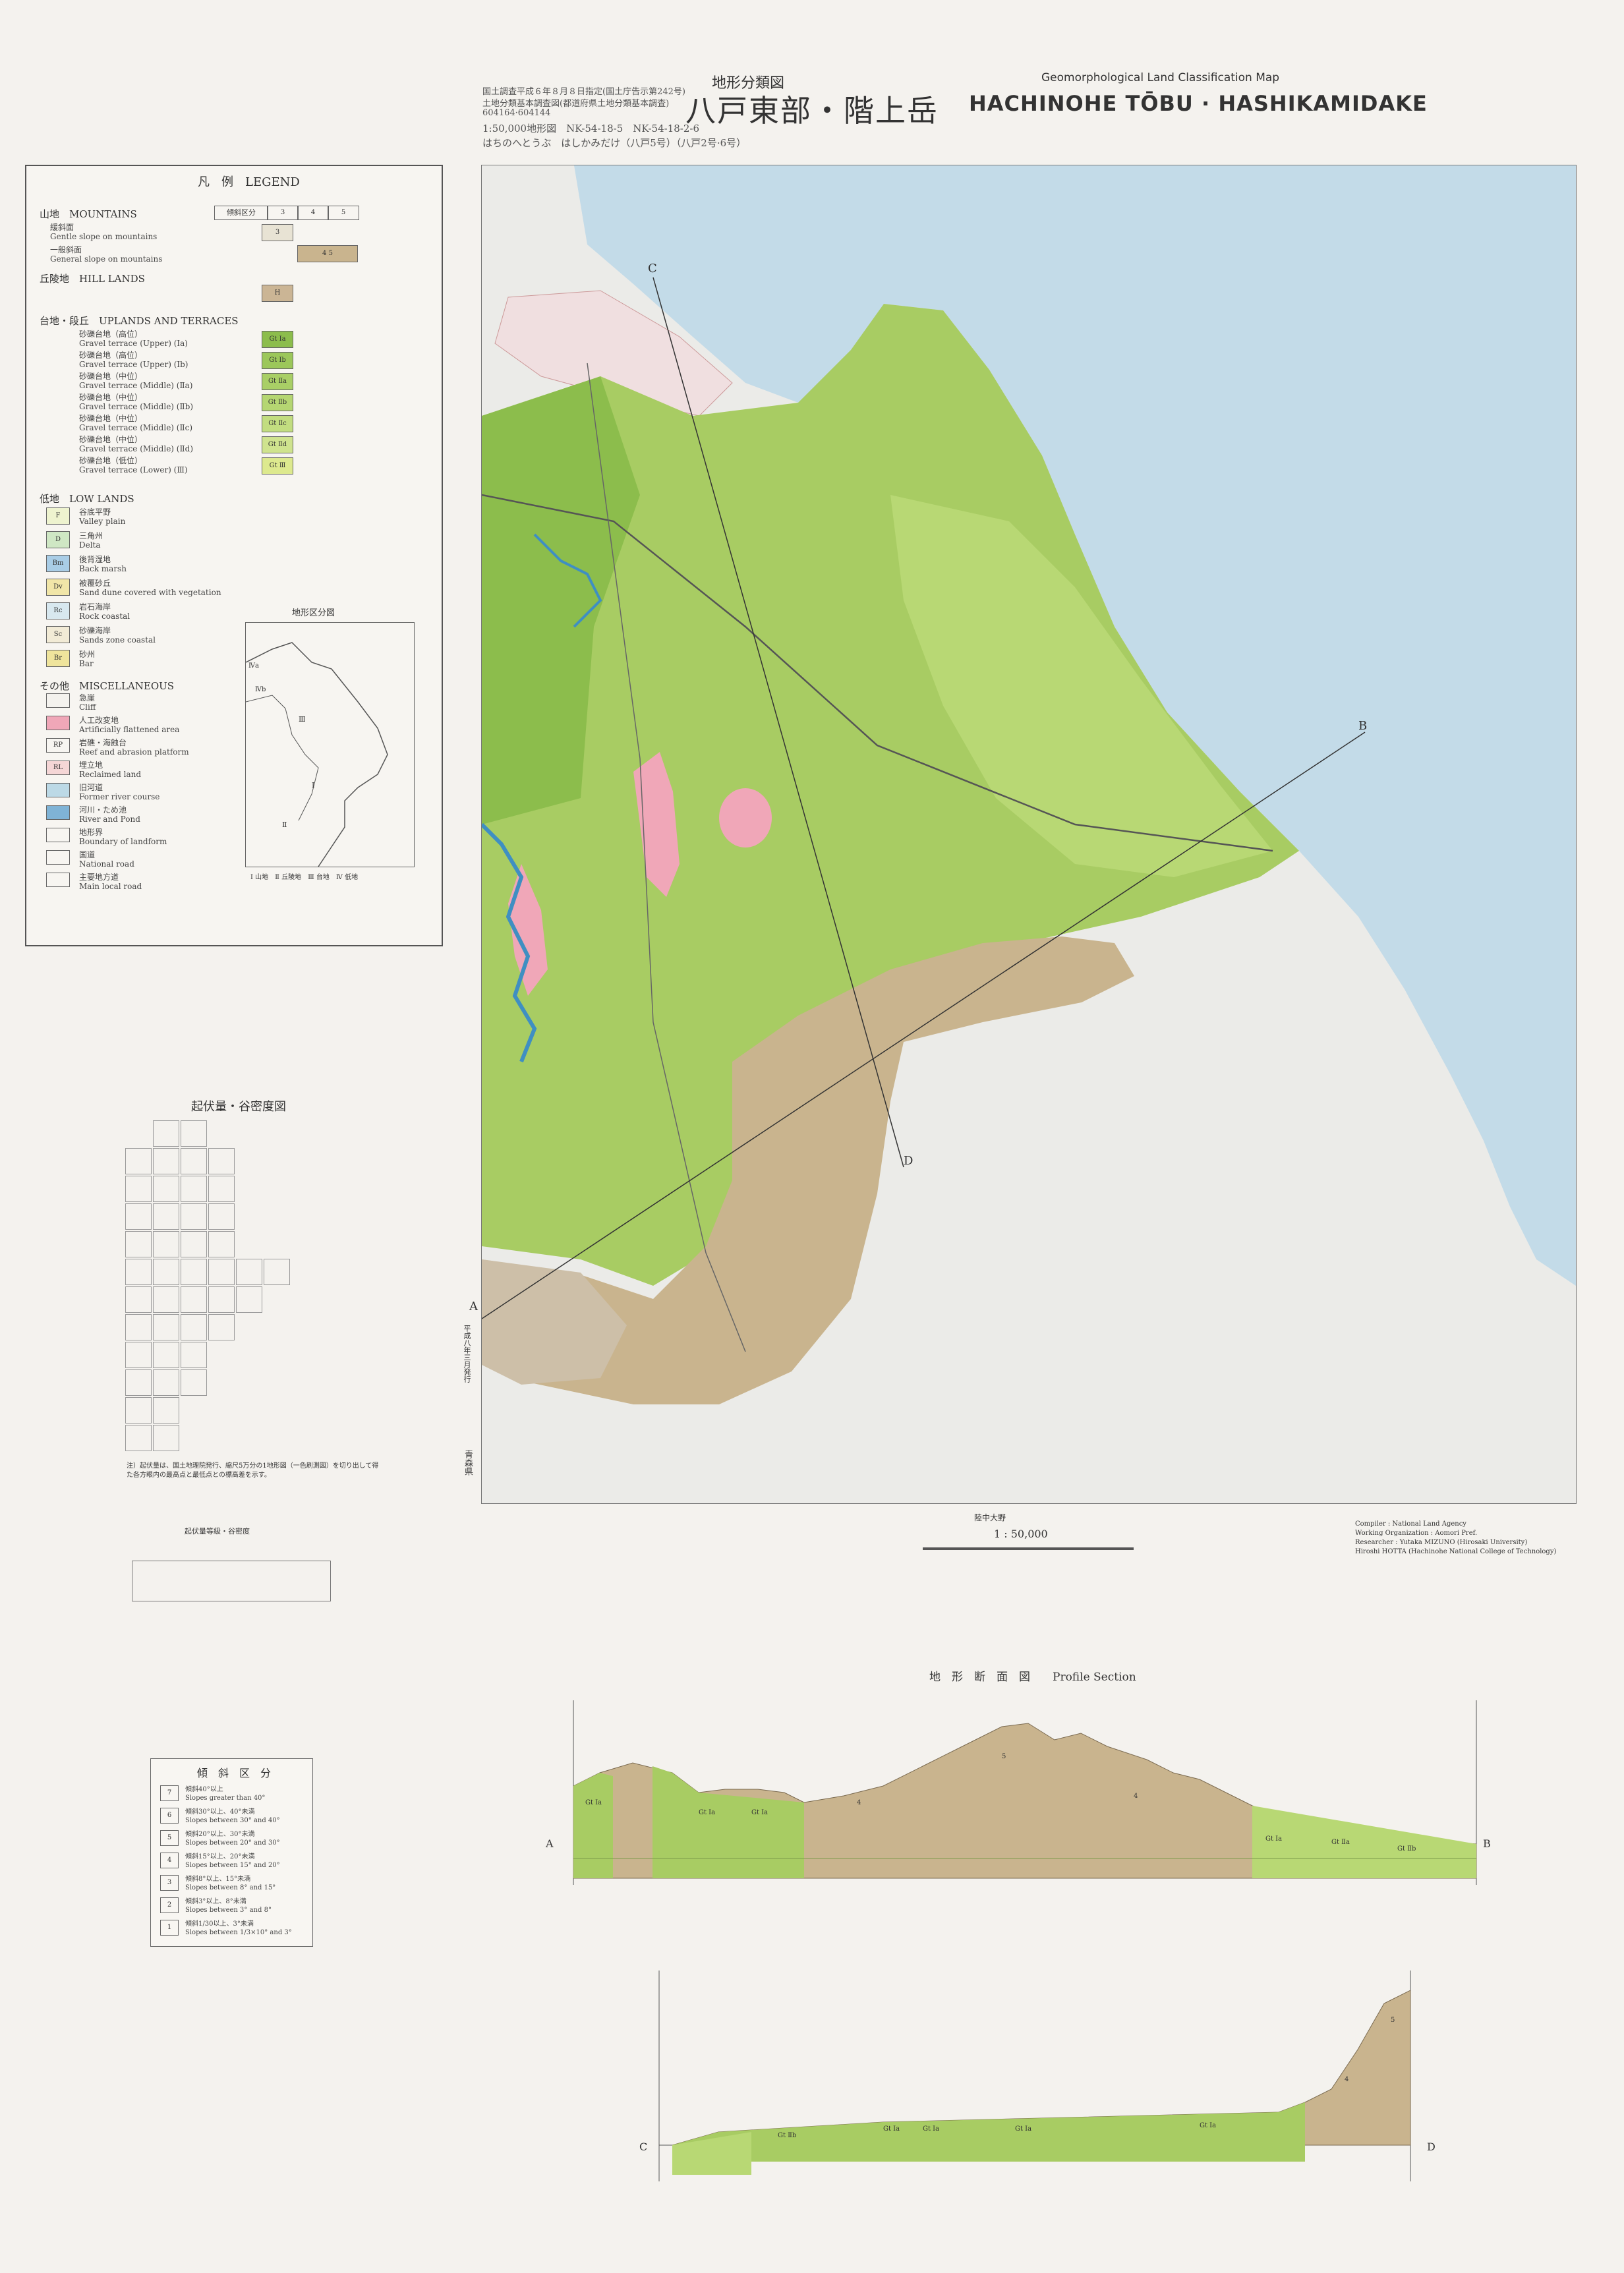 The image size is (1624, 2273). I want to click on slope-class-number: 3, so click(169, 1883).